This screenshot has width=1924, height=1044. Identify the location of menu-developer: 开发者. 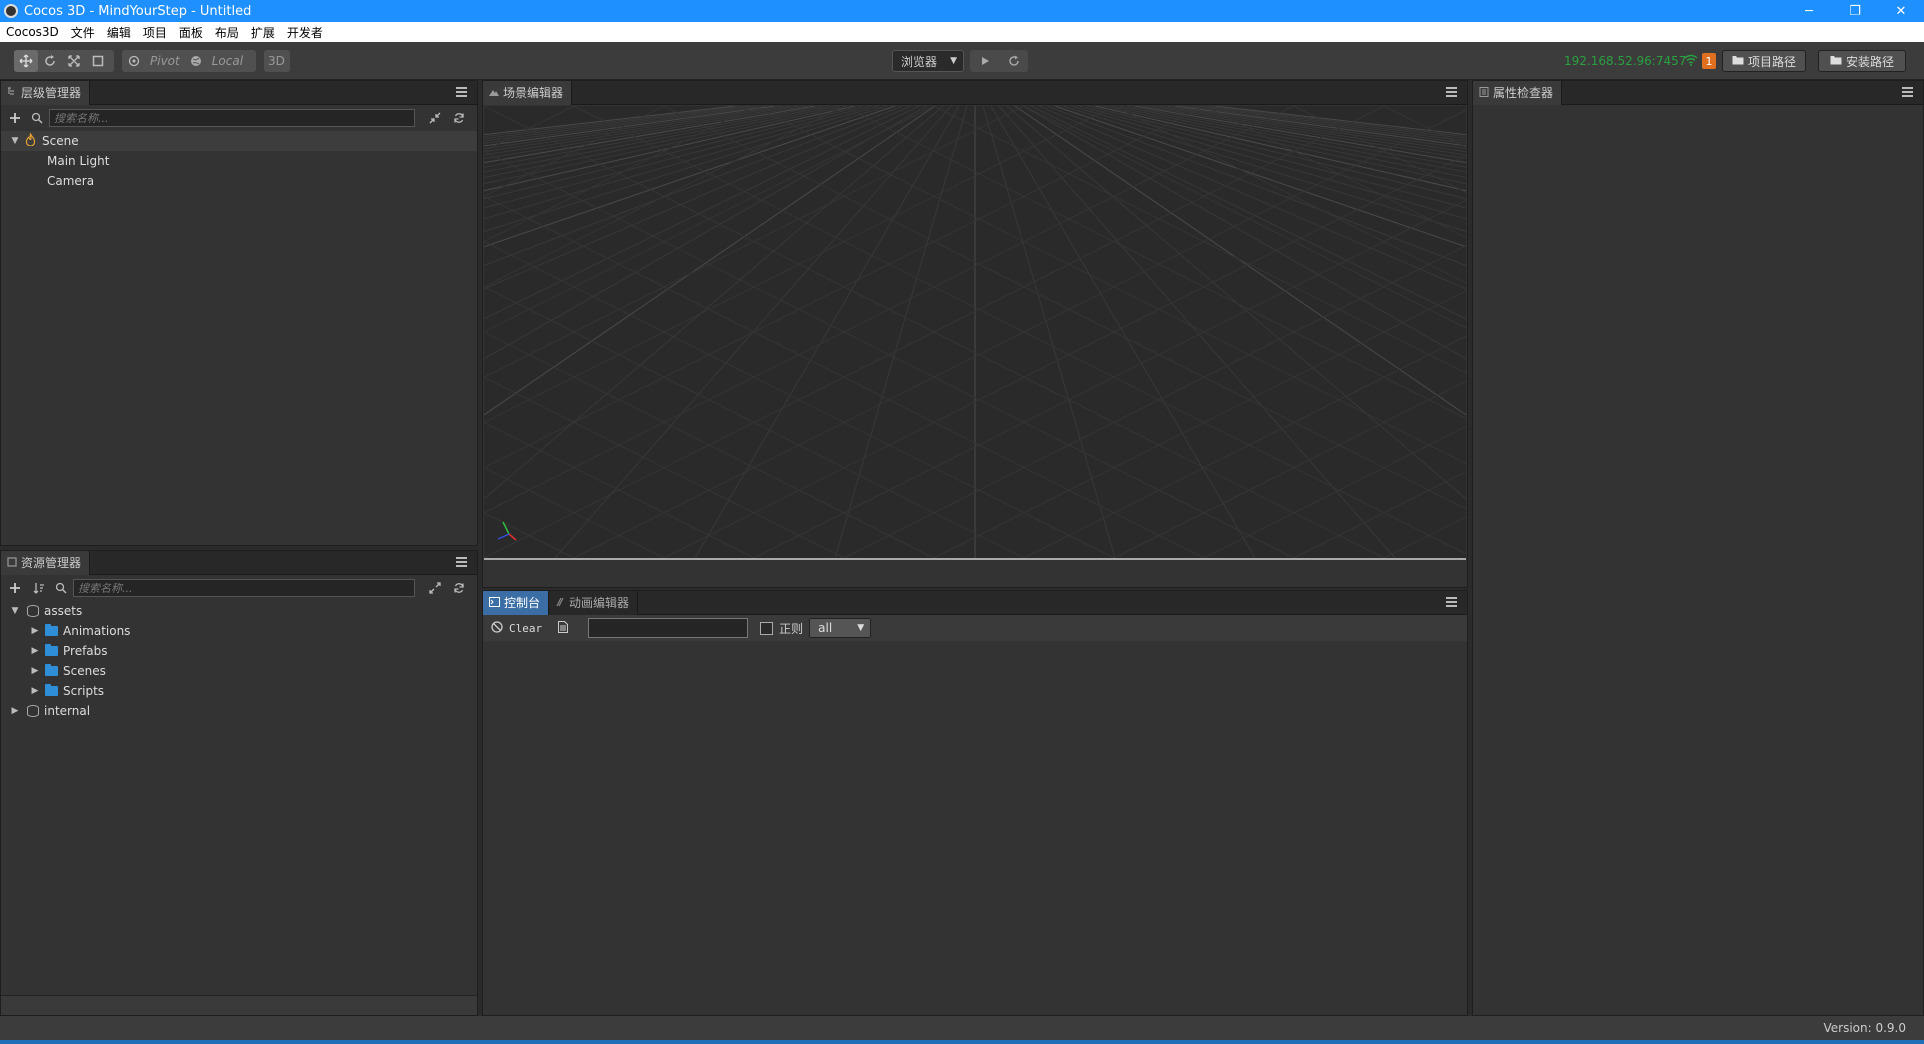
(305, 32).